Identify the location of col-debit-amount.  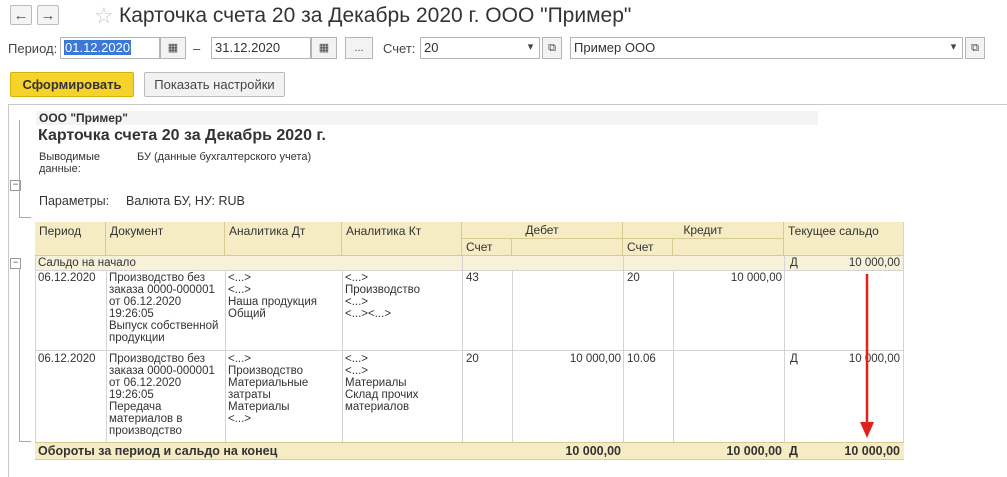
(567, 247).